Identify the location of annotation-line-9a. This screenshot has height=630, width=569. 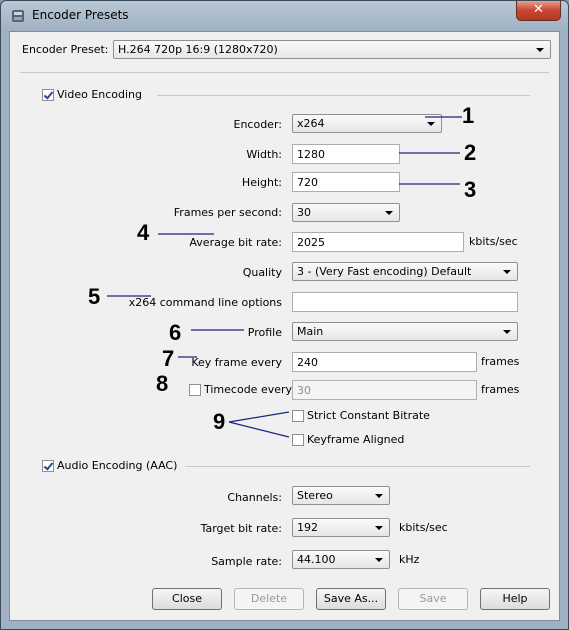
(259, 417).